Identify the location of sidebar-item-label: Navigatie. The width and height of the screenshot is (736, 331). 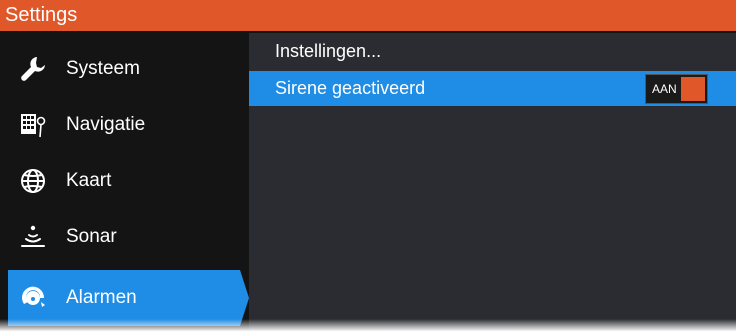
(106, 124).